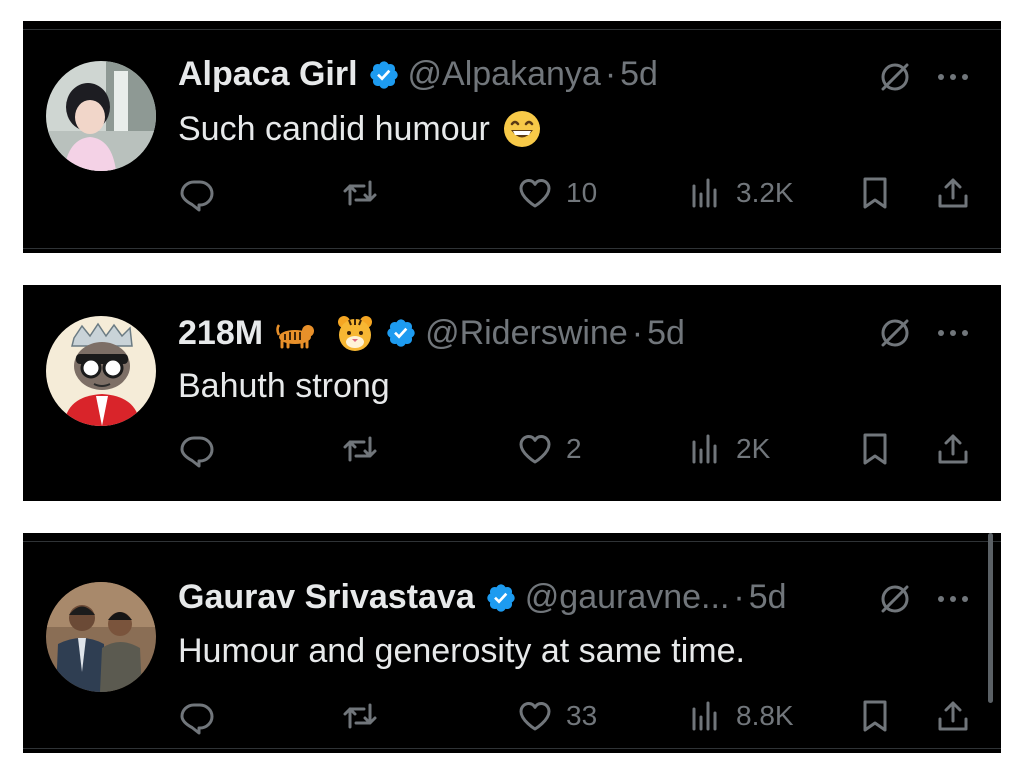 The image size is (1024, 764). I want to click on tweet-actions: 2 2K, so click(575, 449).